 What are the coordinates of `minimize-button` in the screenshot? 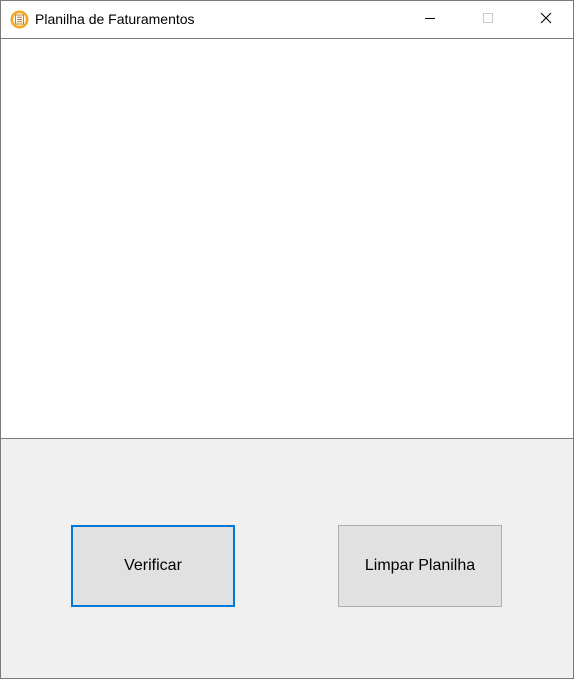 It's located at (430, 19).